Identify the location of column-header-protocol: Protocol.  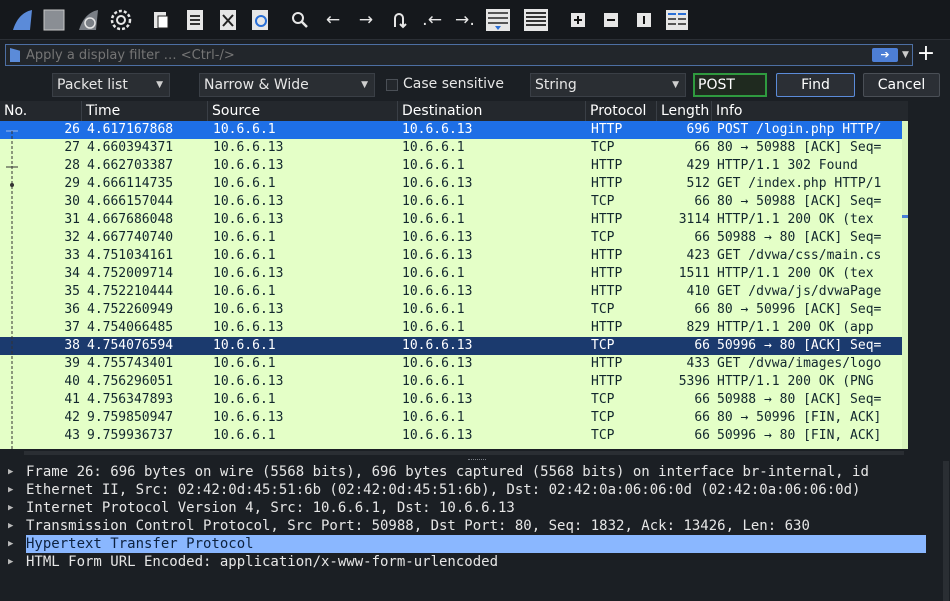
(621, 111).